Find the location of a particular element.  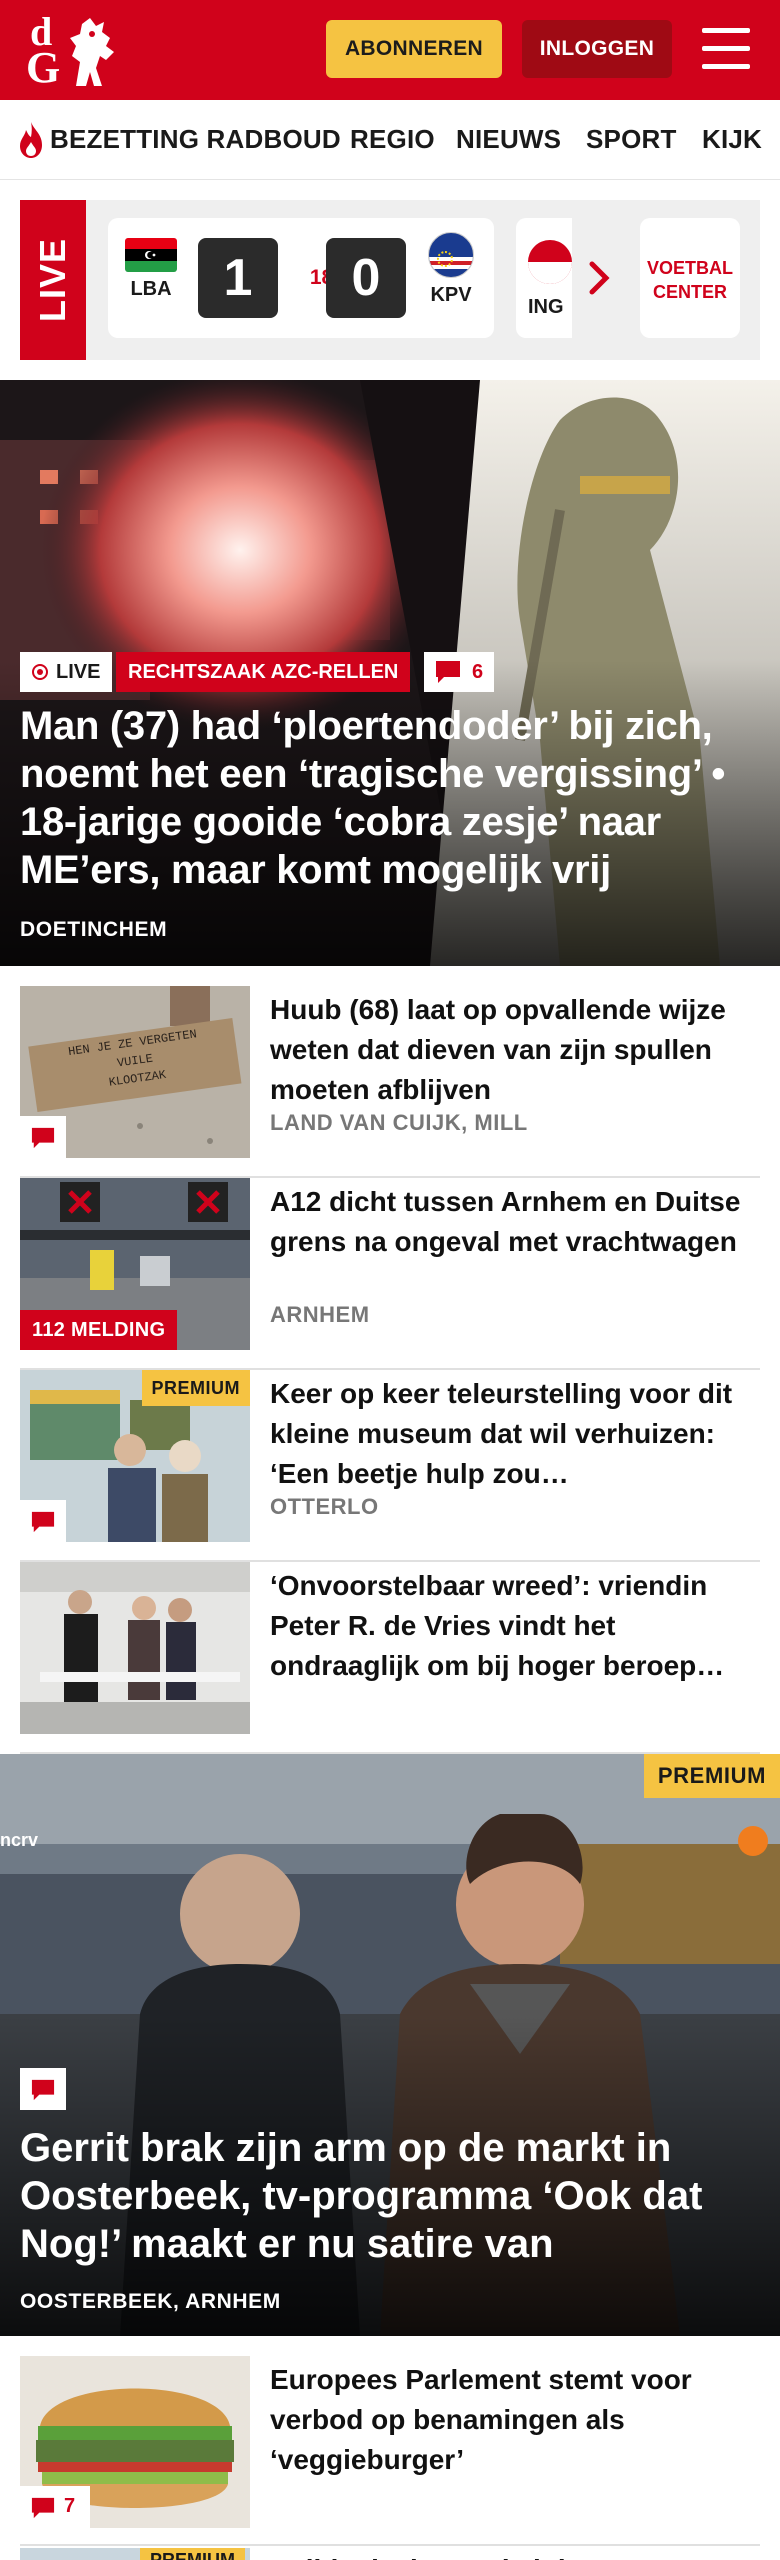

chevron-right-icon is located at coordinates (599, 278).